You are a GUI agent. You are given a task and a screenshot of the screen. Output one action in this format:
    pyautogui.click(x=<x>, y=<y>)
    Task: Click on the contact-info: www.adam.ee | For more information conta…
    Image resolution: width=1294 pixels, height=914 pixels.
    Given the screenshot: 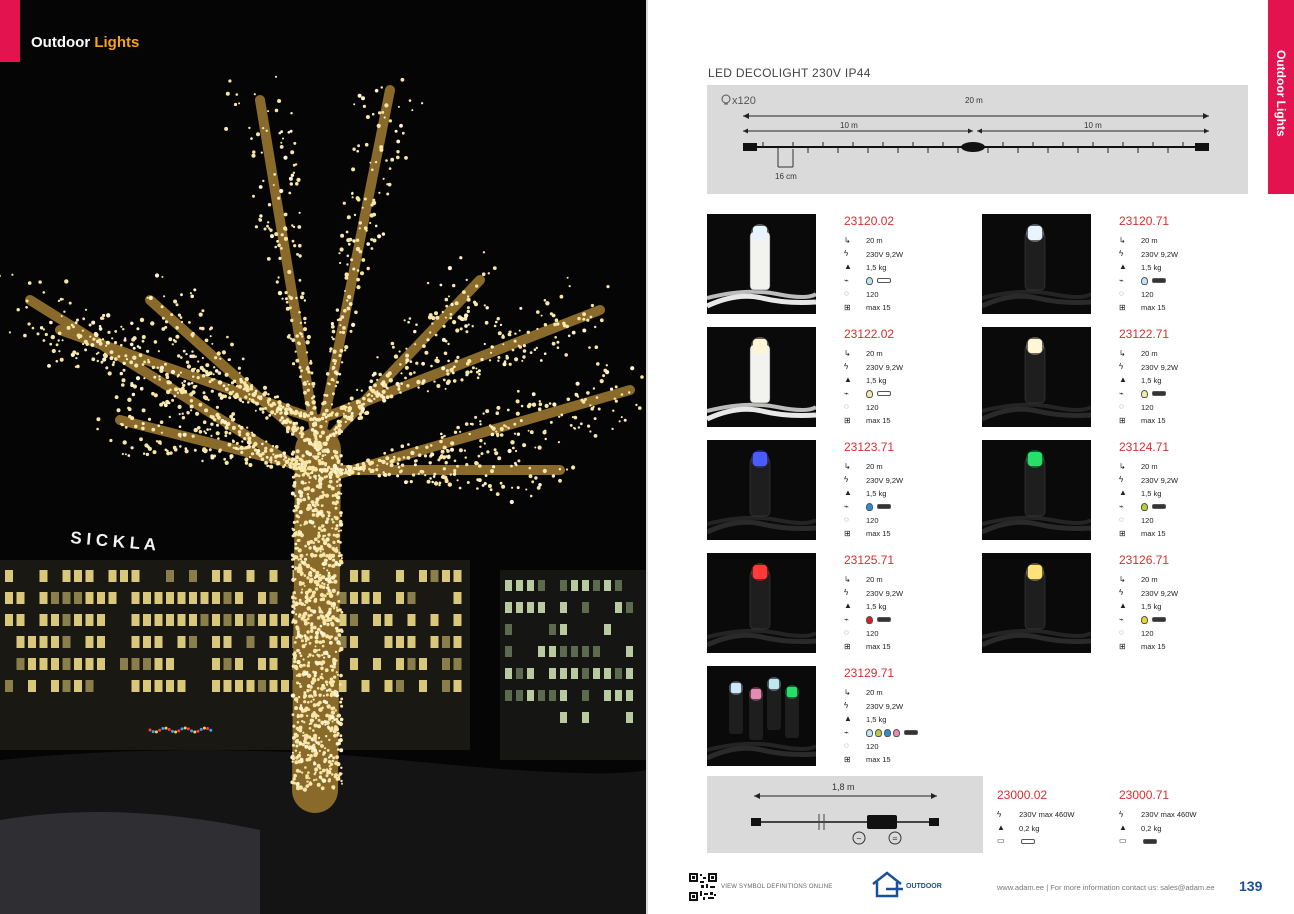 What is the action you would take?
    pyautogui.click(x=1106, y=887)
    